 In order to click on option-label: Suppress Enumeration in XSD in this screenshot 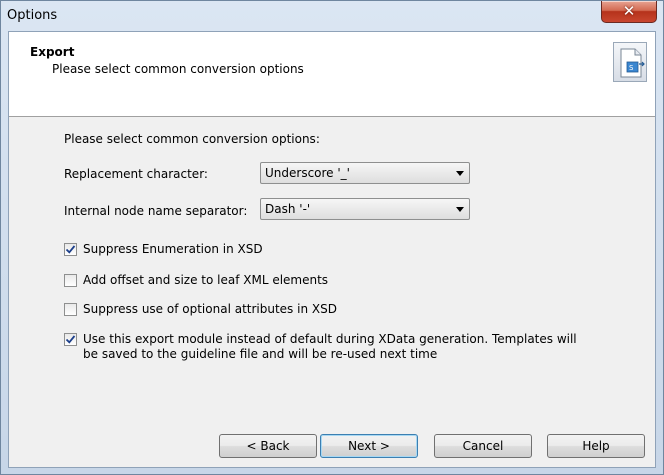, I will do `click(173, 249)`.